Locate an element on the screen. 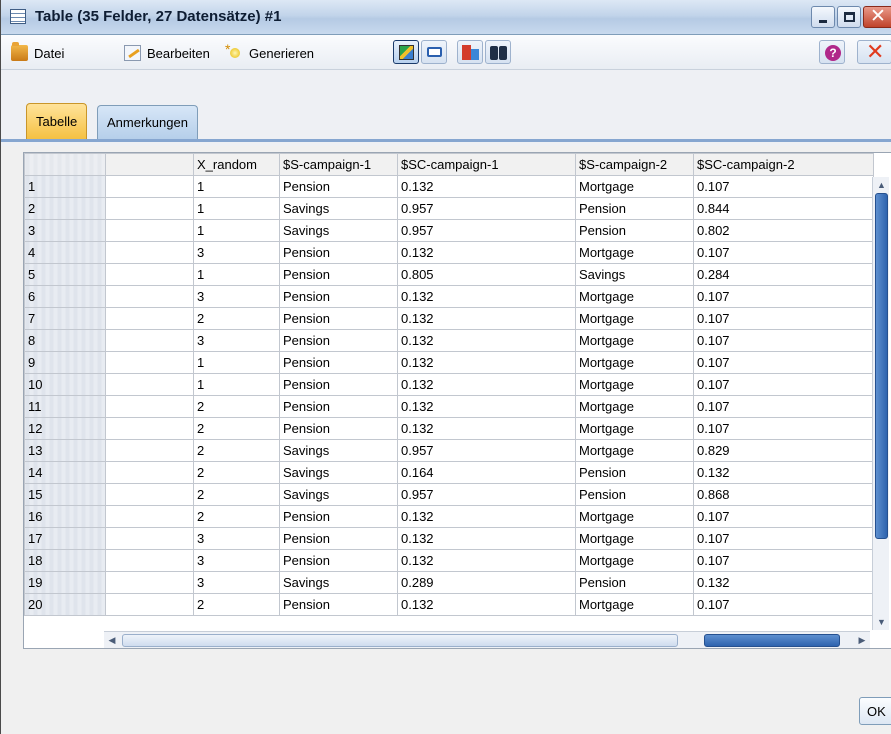 The image size is (891, 734). column-header is located at coordinates (149, 164).